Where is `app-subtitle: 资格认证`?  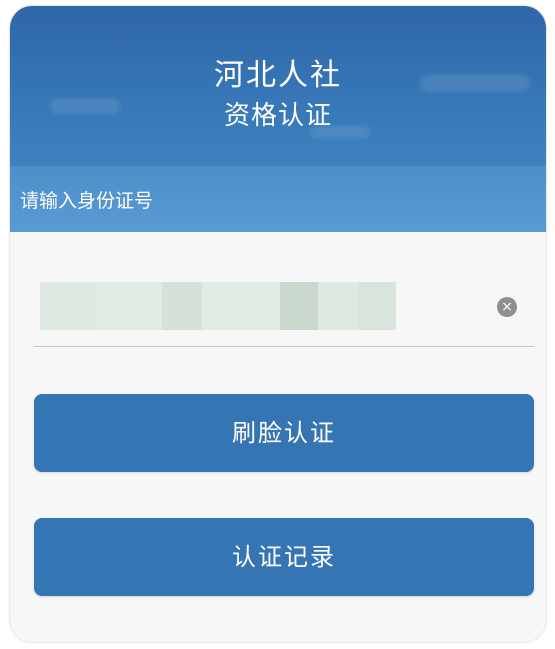 app-subtitle: 资格认证 is located at coordinates (277, 116).